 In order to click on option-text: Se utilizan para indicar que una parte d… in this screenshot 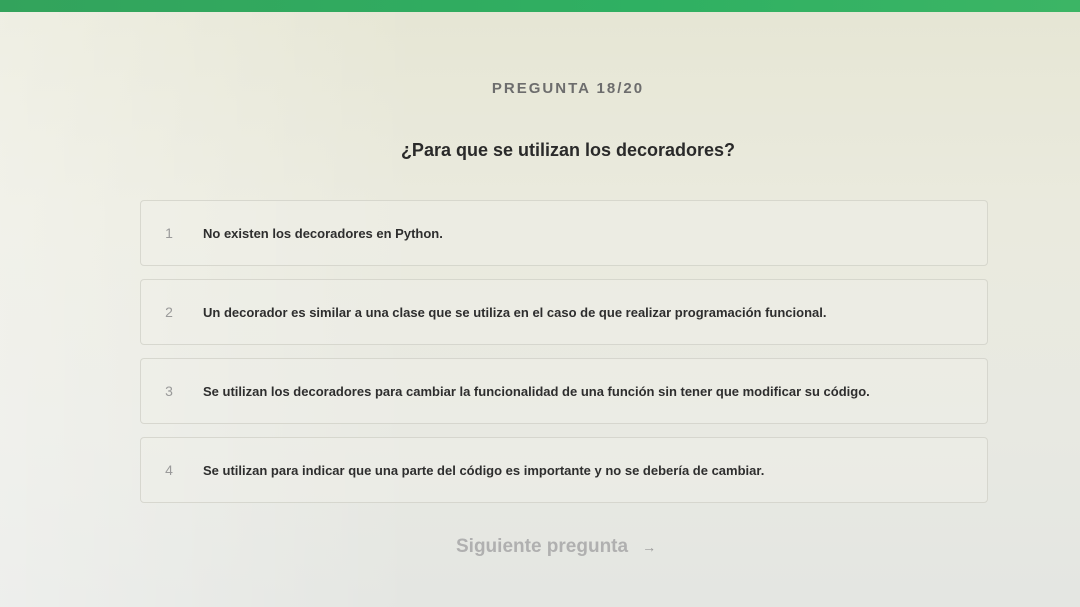, I will do `click(484, 470)`.